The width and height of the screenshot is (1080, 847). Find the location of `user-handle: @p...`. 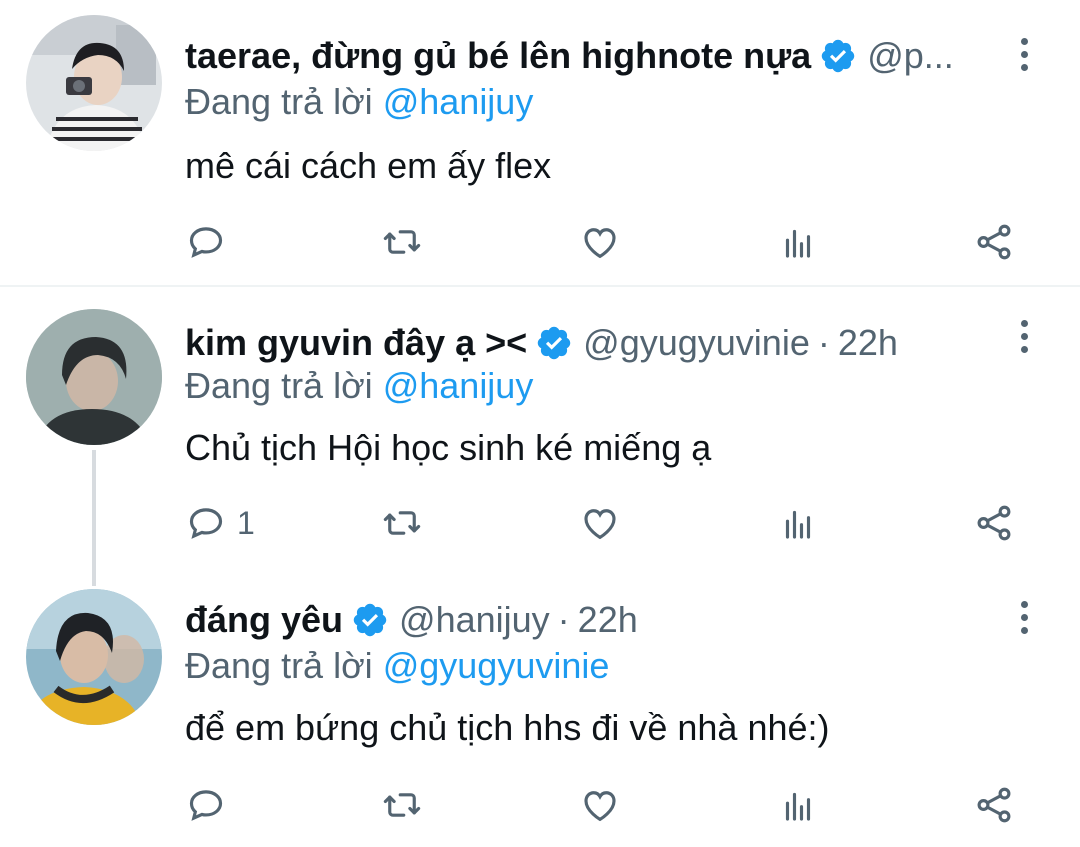

user-handle: @p... is located at coordinates (910, 56).